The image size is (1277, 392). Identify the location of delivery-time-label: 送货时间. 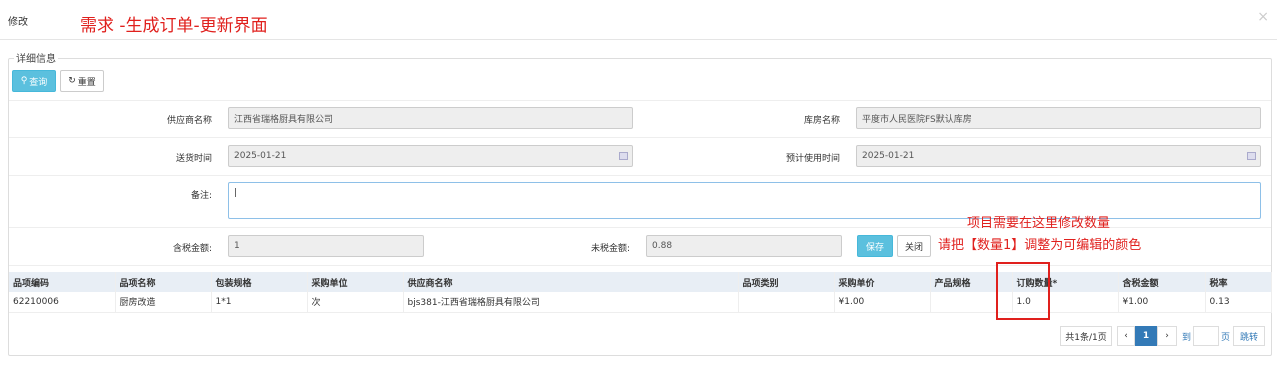
(193, 159).